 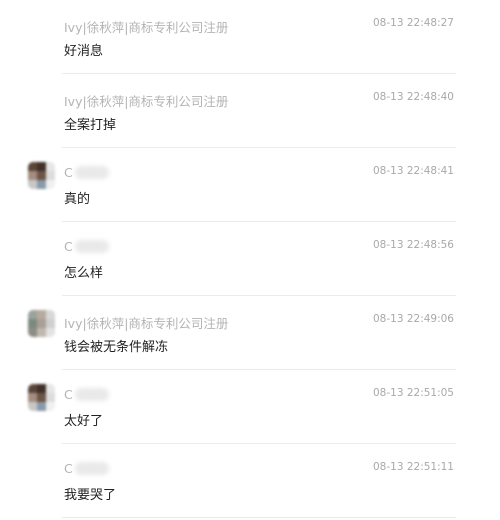 What do you see at coordinates (413, 171) in the screenshot?
I see `message-timestamp: 08-13 22:48:41` at bounding box center [413, 171].